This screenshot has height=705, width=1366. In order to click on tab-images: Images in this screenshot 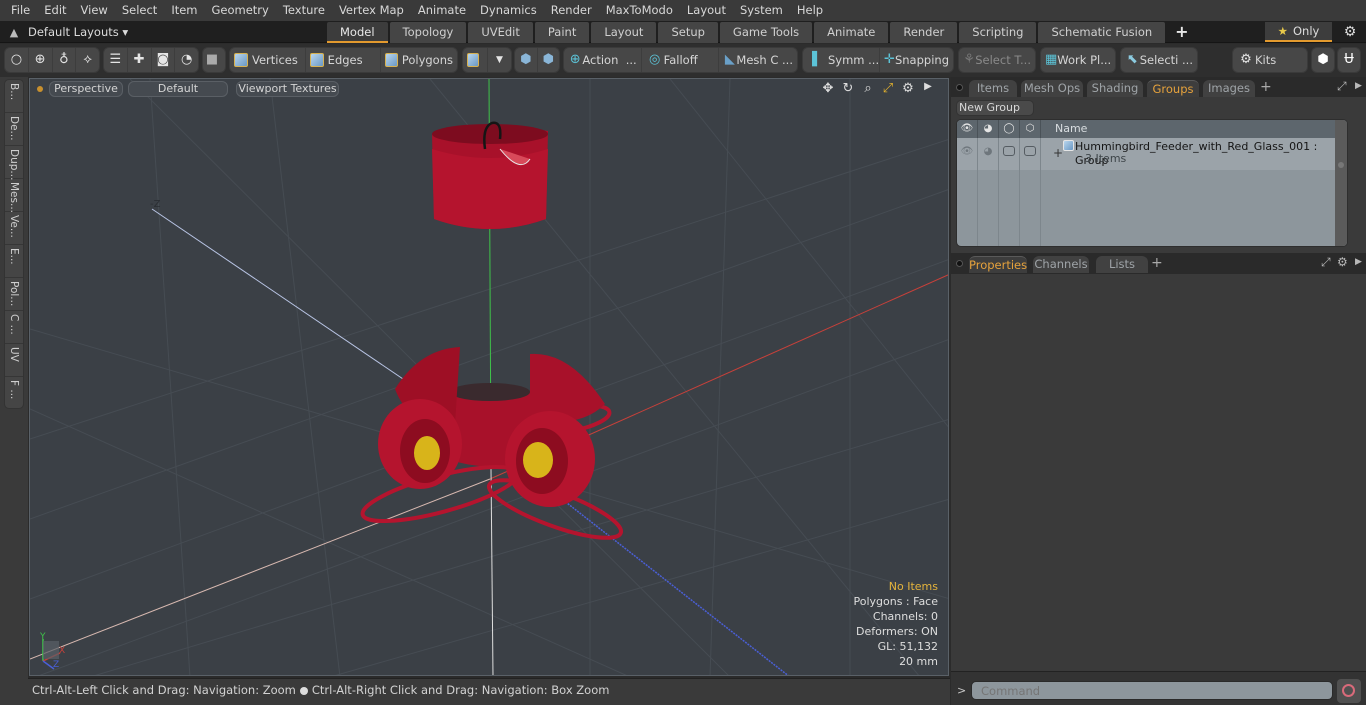, I will do `click(1229, 88)`.